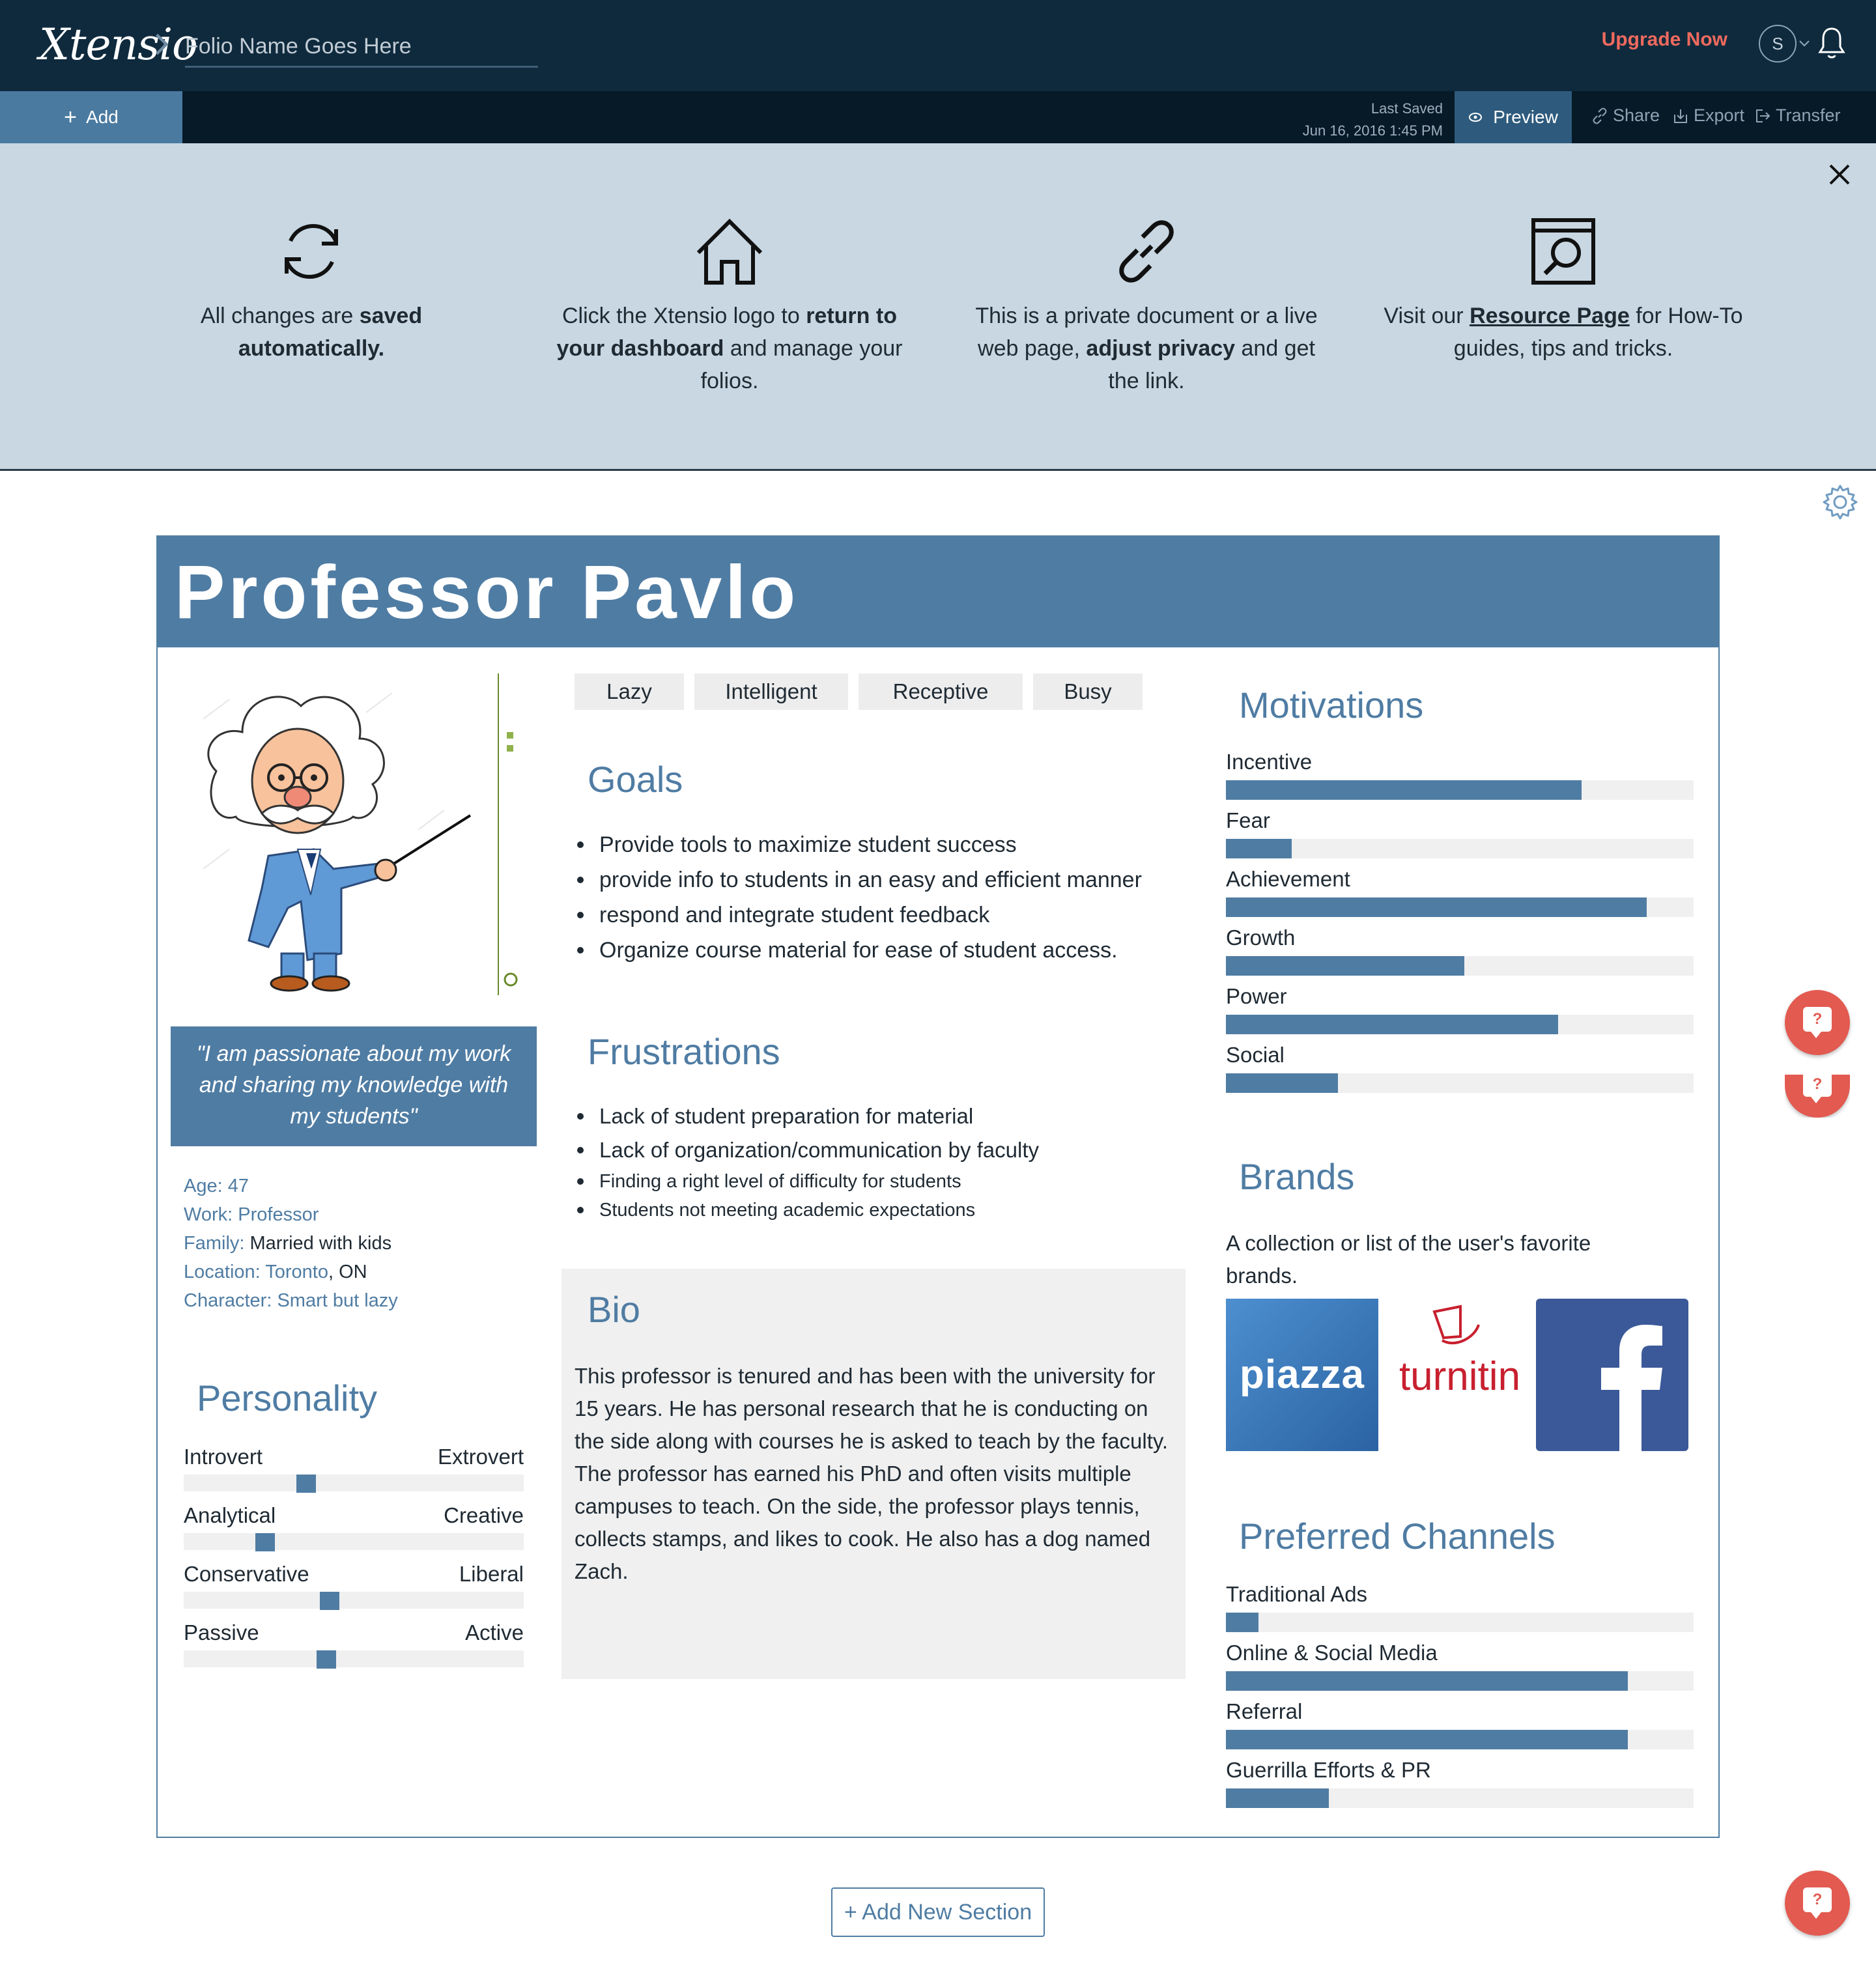  What do you see at coordinates (291, 1272) in the screenshot?
I see `fact-location: Location: Toronto, ON` at bounding box center [291, 1272].